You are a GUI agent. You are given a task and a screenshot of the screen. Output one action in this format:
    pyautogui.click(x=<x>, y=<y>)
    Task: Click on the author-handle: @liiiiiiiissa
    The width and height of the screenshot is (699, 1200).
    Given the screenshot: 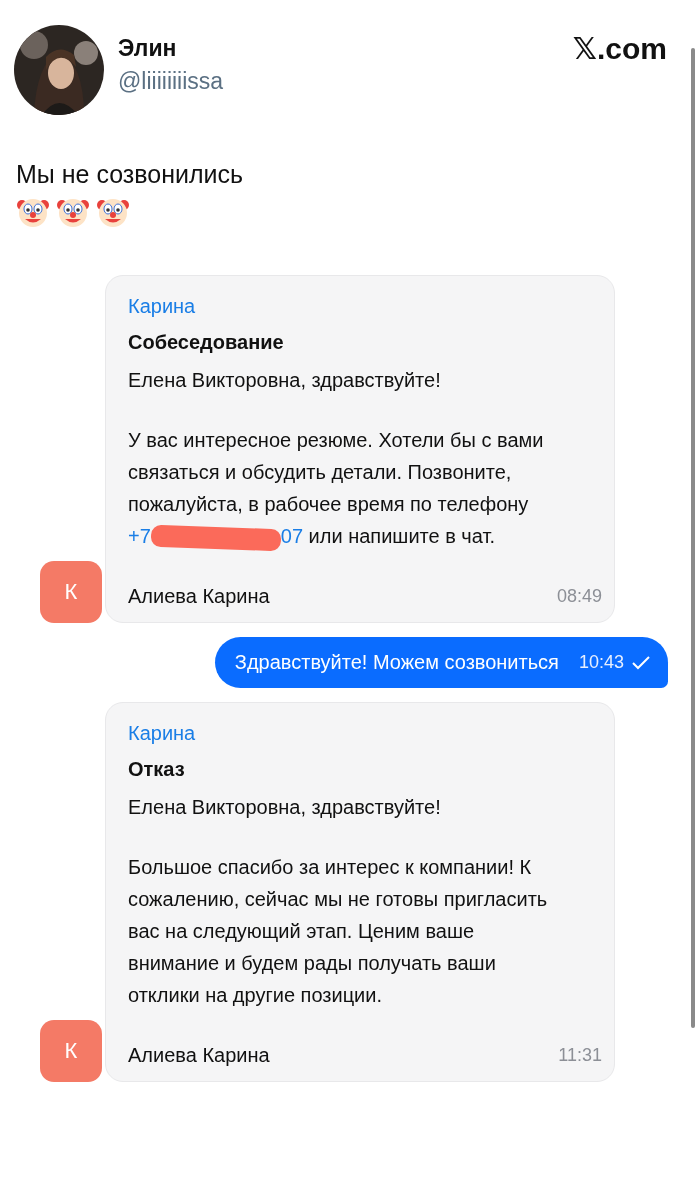 What is the action you would take?
    pyautogui.click(x=171, y=81)
    